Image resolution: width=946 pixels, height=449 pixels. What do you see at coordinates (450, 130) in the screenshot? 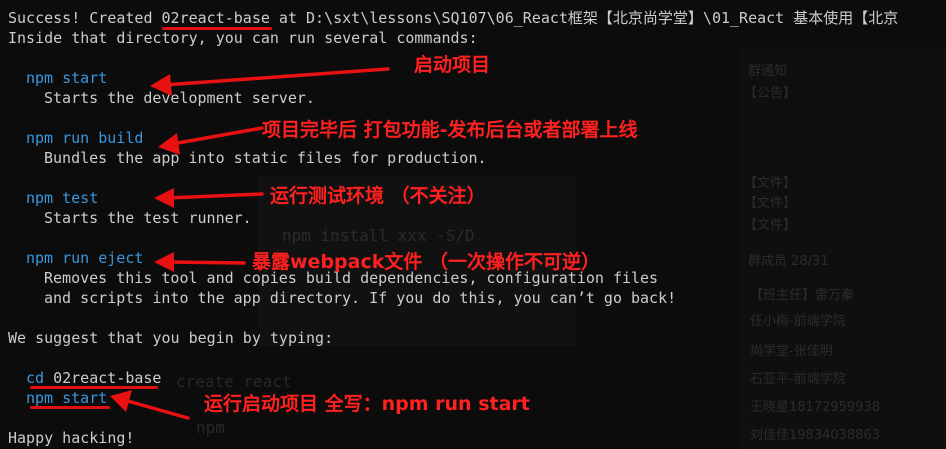
I see `annotation-build: 项目完毕后 打包功能-发布后台或者部署上线` at bounding box center [450, 130].